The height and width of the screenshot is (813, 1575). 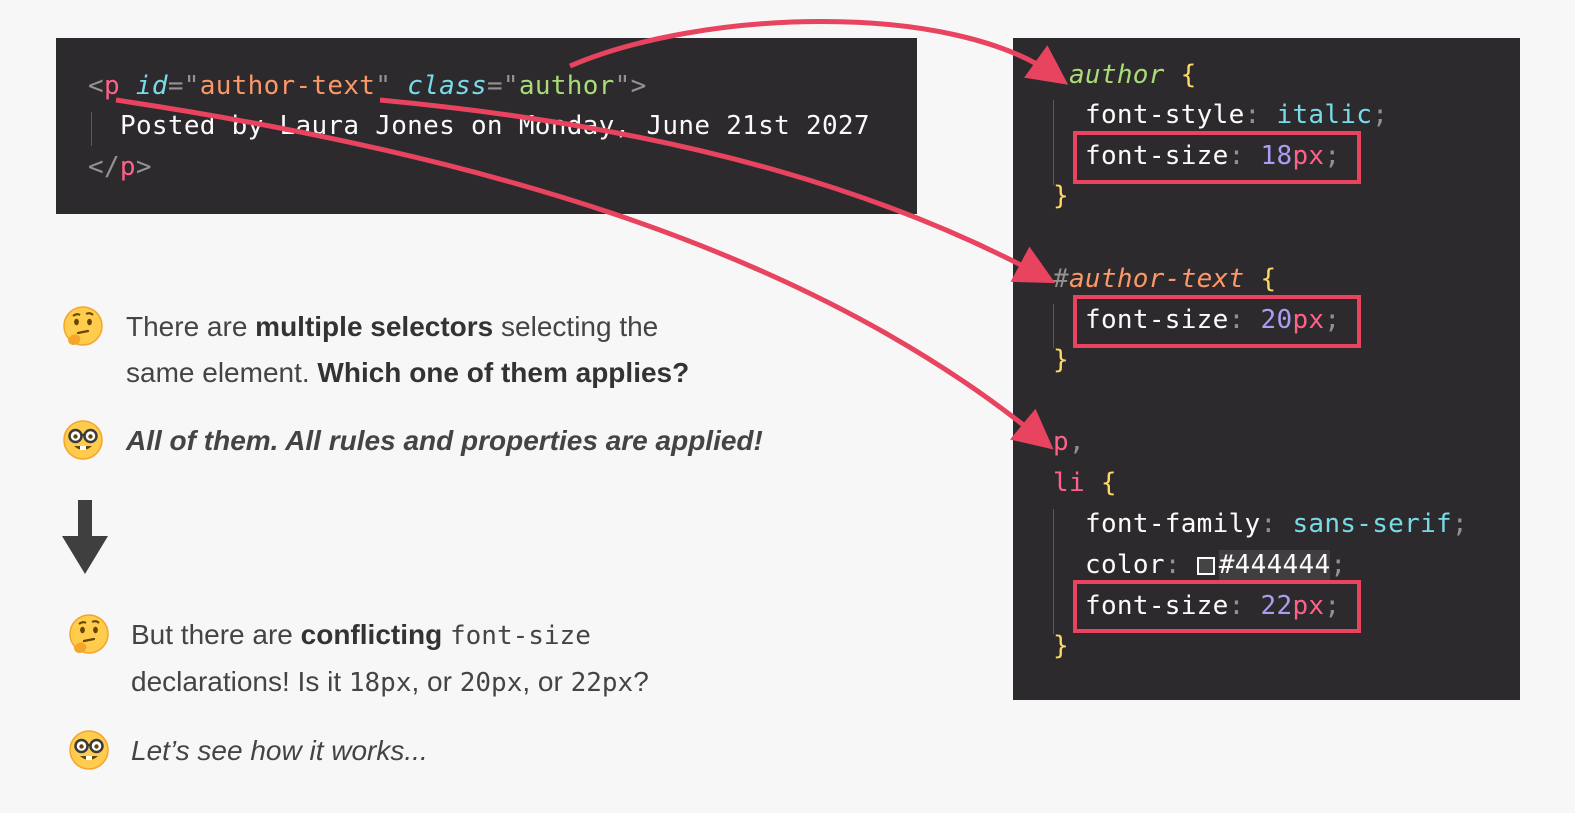 I want to click on element-selector: p, so click(x=1061, y=442).